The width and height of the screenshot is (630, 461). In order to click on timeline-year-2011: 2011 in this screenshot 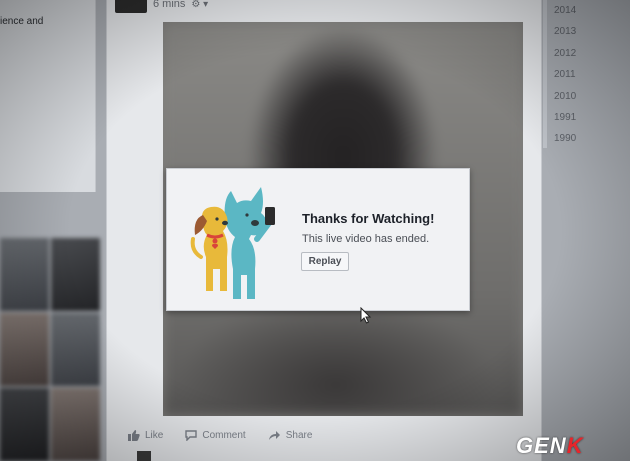, I will do `click(565, 78)`.